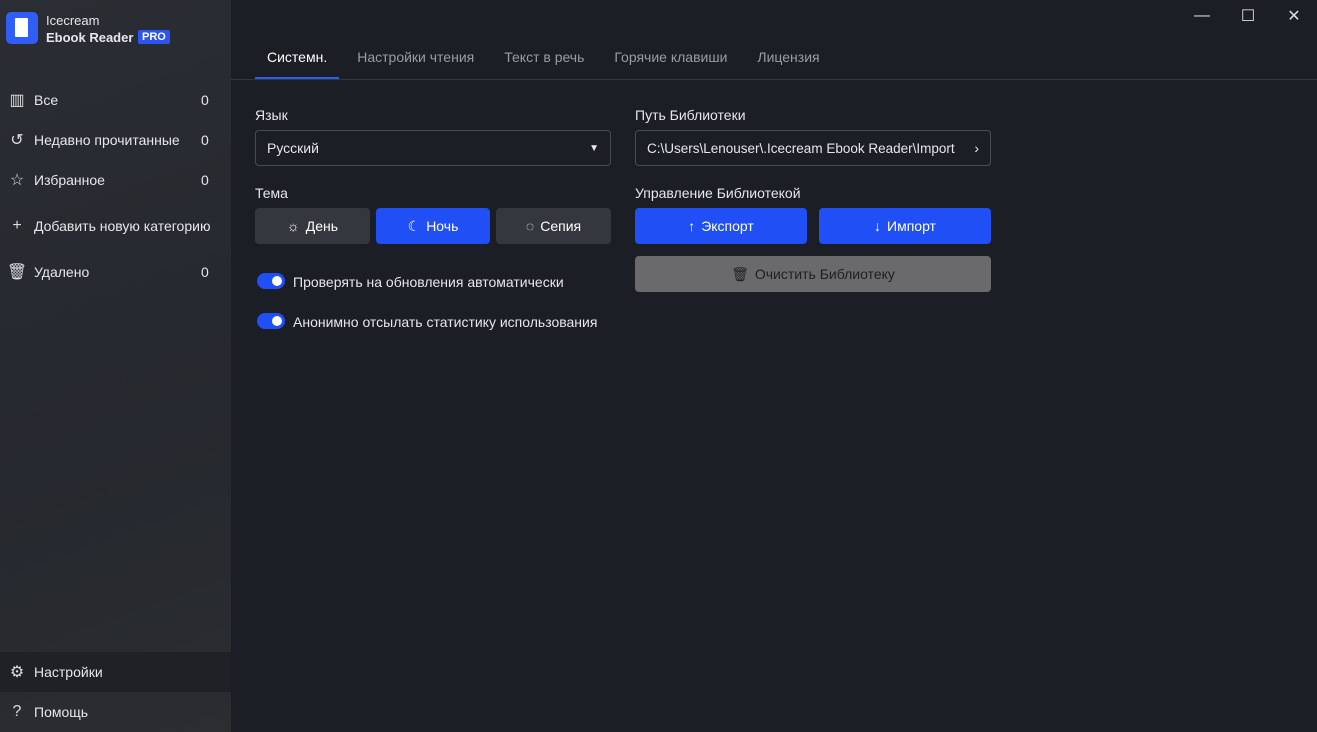  What do you see at coordinates (115, 226) in the screenshot?
I see `add-category-button: + Добавить новую категорию` at bounding box center [115, 226].